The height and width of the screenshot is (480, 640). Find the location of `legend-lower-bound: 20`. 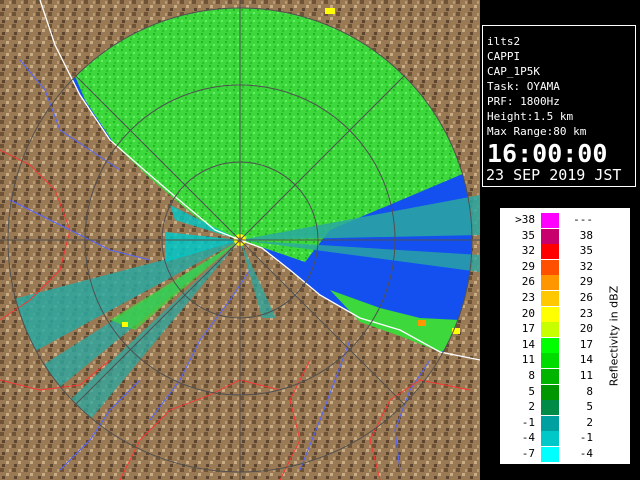

legend-lower-bound: 20 is located at coordinates (528, 313).